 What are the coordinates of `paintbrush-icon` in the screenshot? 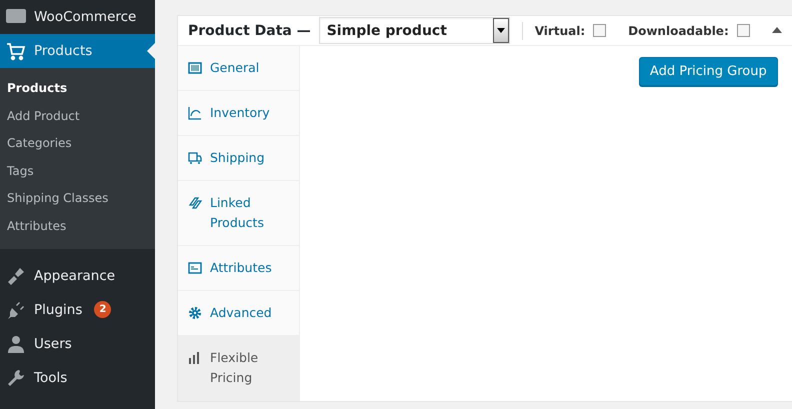 It's located at (16, 276).